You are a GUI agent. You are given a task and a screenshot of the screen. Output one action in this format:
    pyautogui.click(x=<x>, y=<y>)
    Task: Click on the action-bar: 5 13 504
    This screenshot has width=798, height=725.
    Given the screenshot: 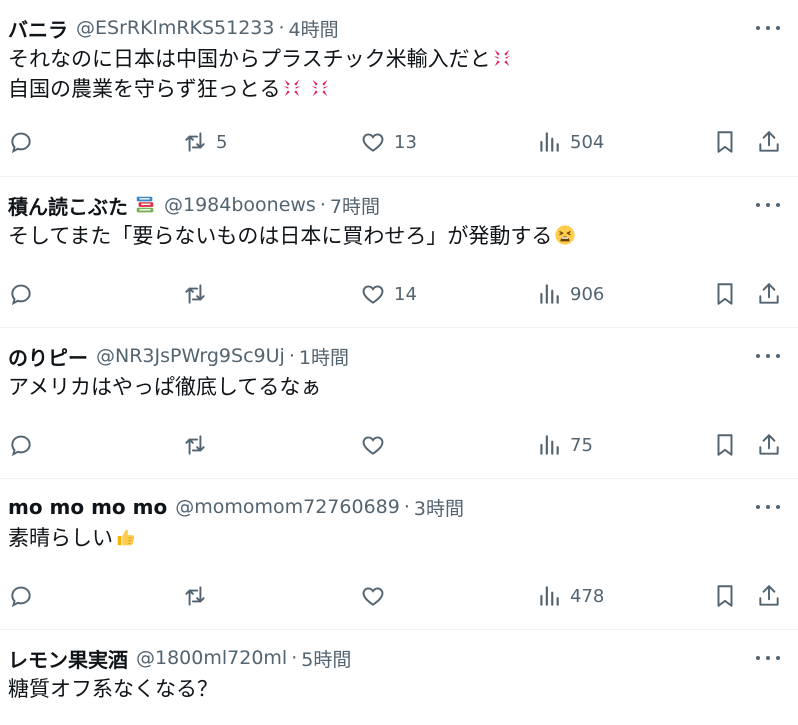 What is the action you would take?
    pyautogui.click(x=396, y=142)
    